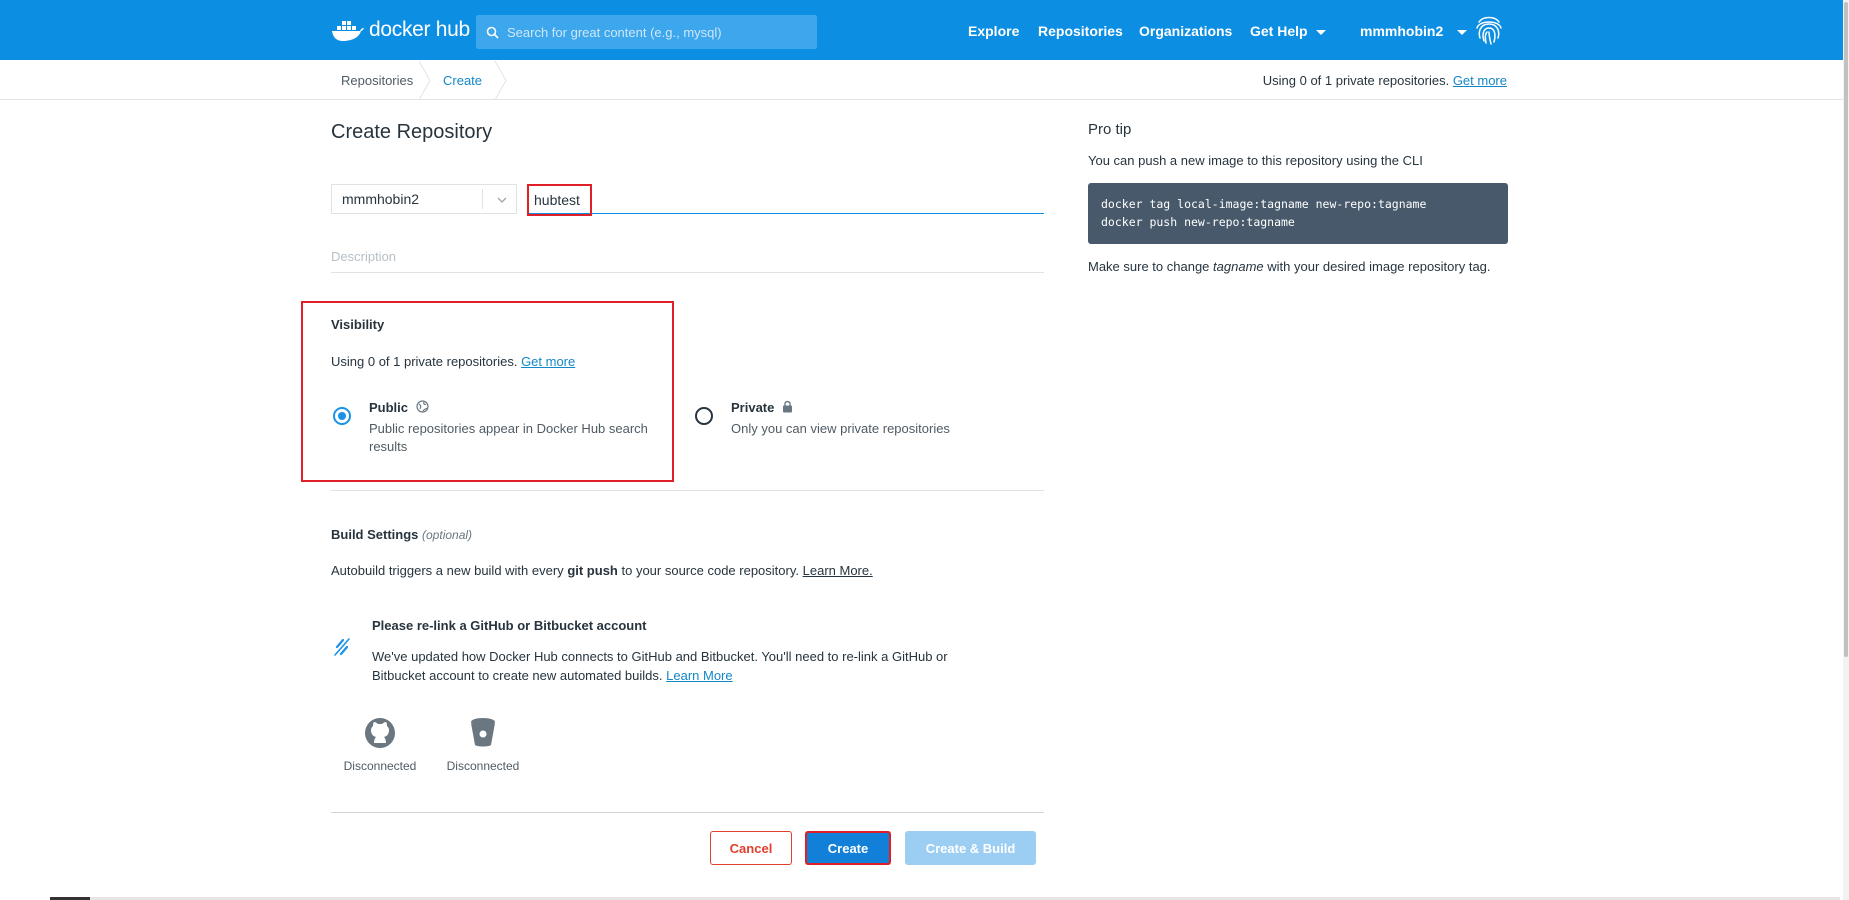 The image size is (1849, 900). I want to click on protip-note-em: tagname, so click(1238, 266).